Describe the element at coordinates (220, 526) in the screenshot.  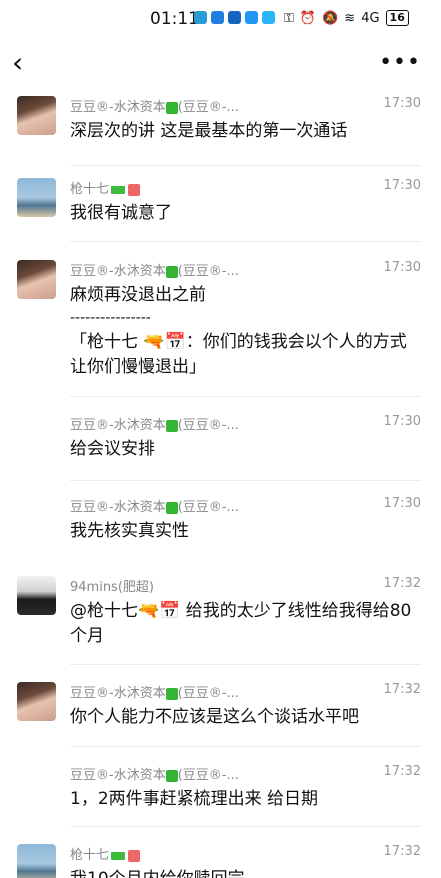
I see `message-item: 豆豆®-水沐资本 (豆豆®-... 17:30 我先核实真实性` at that location.